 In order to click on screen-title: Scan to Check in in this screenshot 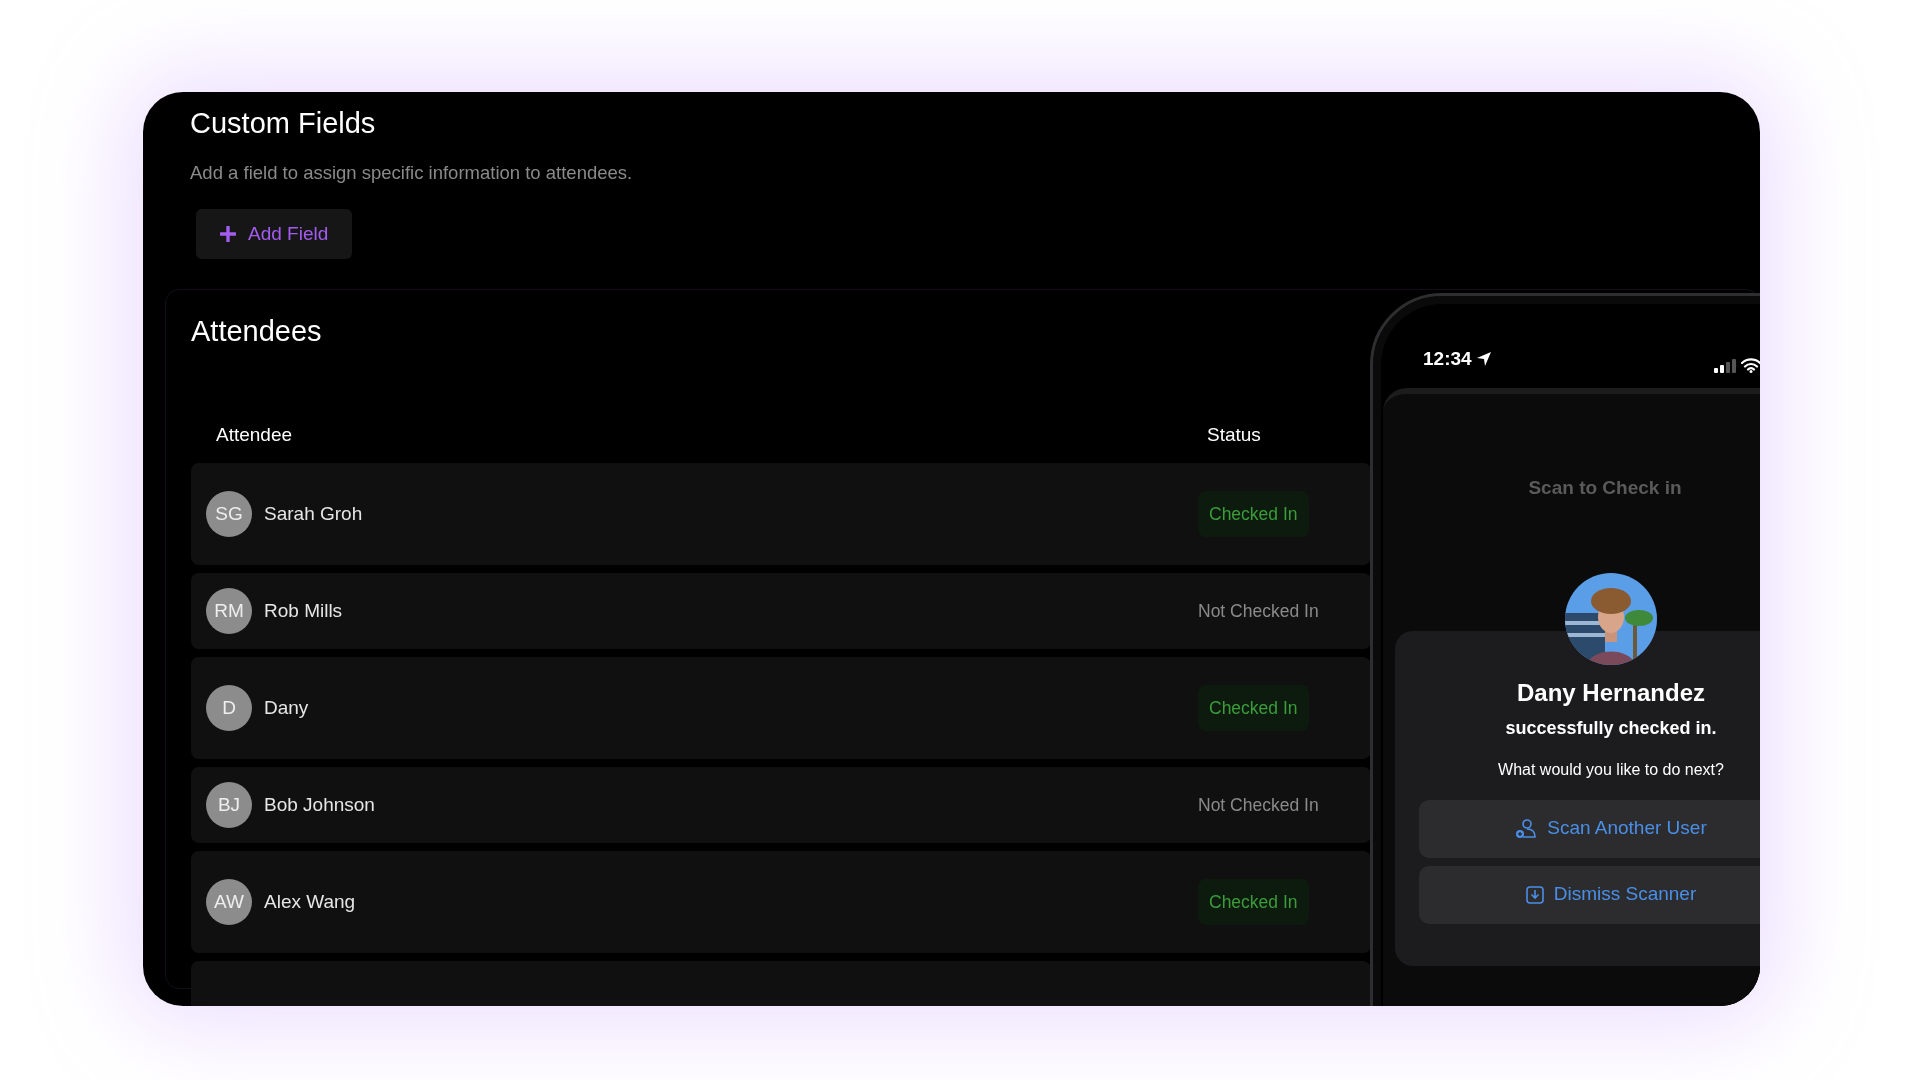, I will do `click(1605, 488)`.